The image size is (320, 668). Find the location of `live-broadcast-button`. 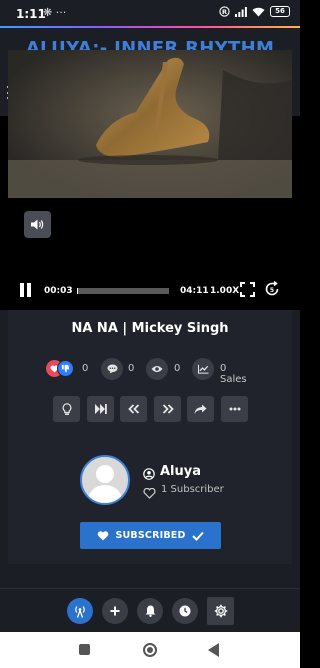

live-broadcast-button is located at coordinates (80, 611).